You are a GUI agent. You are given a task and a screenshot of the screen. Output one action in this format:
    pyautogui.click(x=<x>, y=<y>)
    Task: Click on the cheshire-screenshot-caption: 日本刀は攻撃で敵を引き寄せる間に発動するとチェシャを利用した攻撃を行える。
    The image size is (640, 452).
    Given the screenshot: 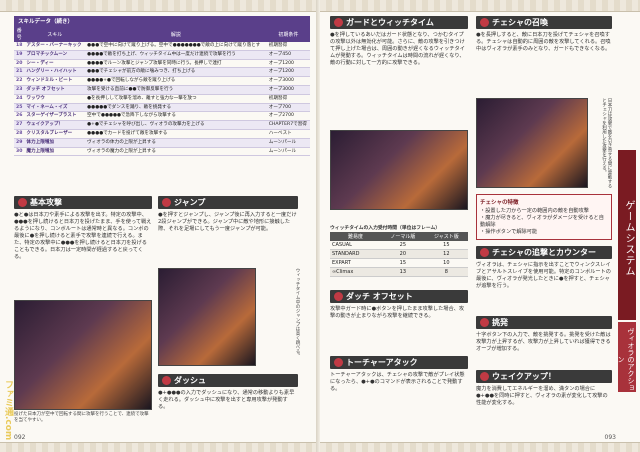 What is the action you would take?
    pyautogui.click(x=607, y=143)
    